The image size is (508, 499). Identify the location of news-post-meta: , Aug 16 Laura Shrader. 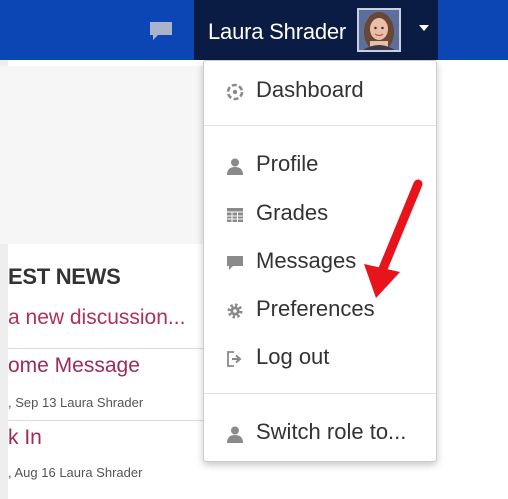
(75, 472).